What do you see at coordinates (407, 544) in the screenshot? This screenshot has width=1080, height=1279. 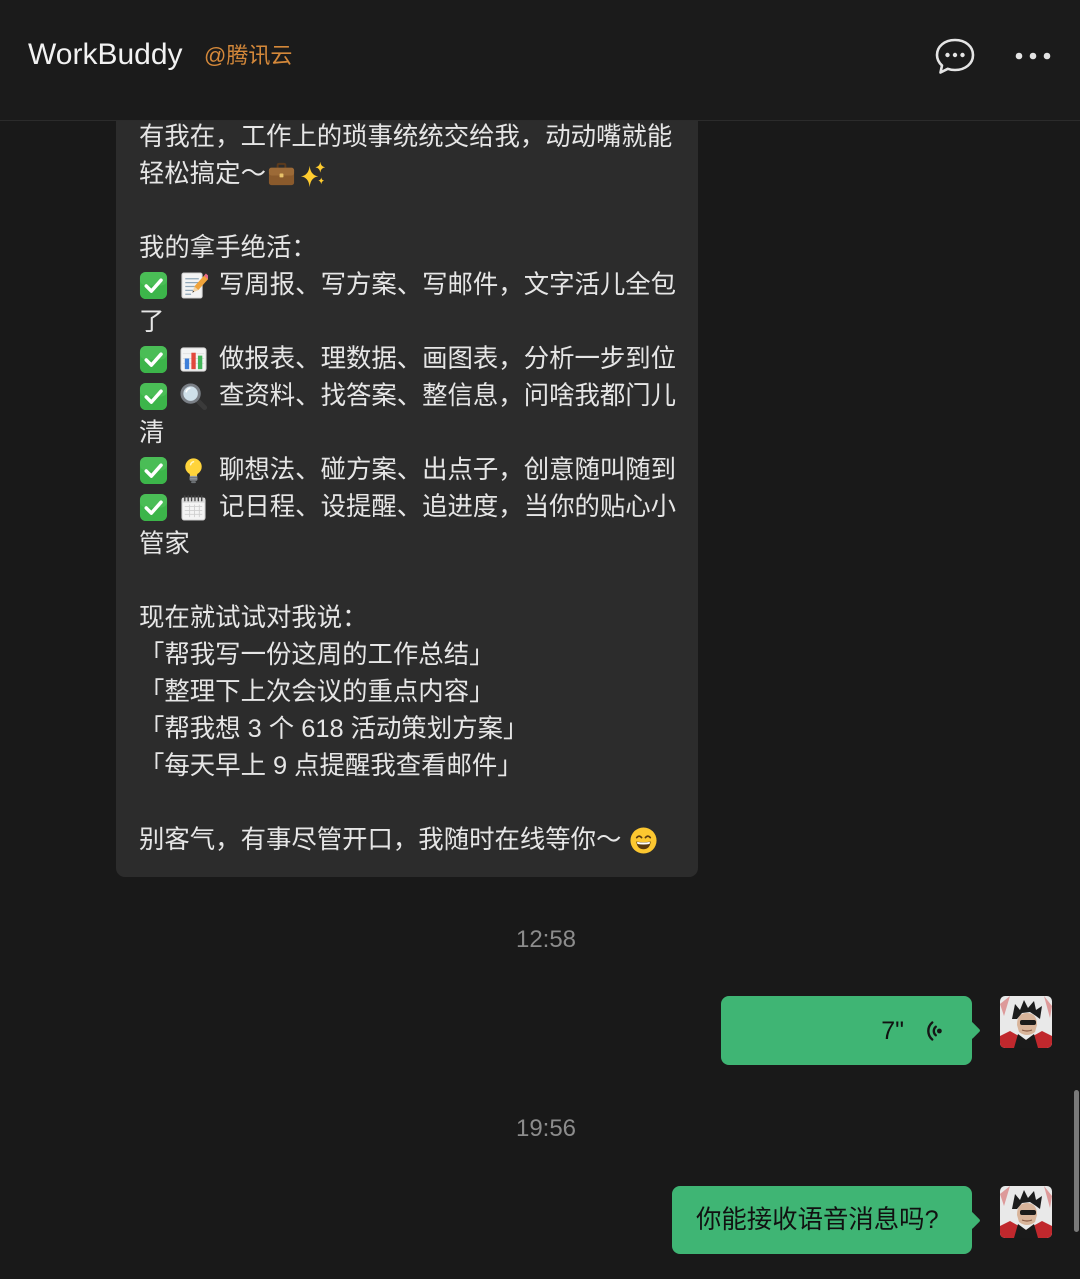 I see `message-line: 管家` at bounding box center [407, 544].